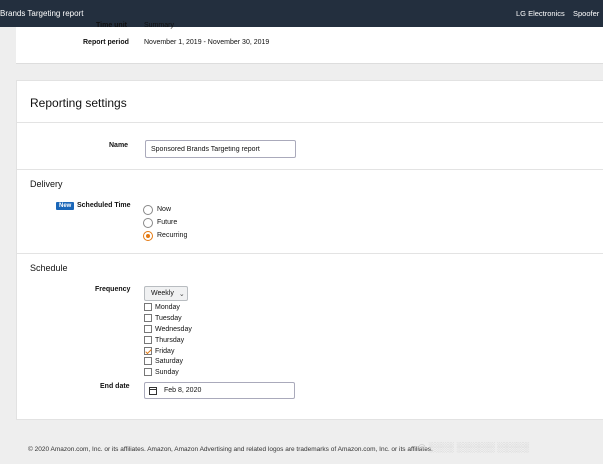 This screenshot has width=603, height=464. What do you see at coordinates (586, 13) in the screenshot?
I see `user-name: Spoofer` at bounding box center [586, 13].